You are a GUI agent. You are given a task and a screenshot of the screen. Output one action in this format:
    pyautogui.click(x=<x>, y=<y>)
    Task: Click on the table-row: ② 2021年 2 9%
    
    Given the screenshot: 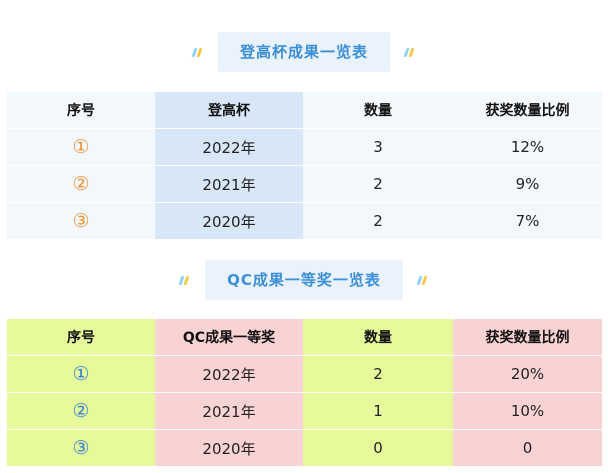 What is the action you would take?
    pyautogui.click(x=304, y=184)
    